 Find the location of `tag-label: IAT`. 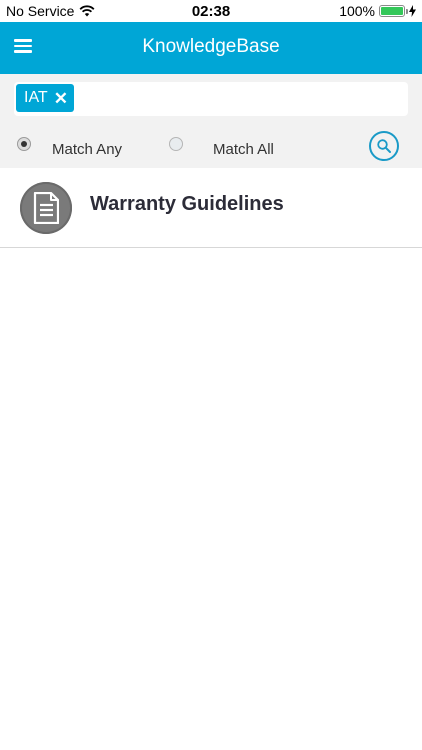

tag-label: IAT is located at coordinates (36, 97).